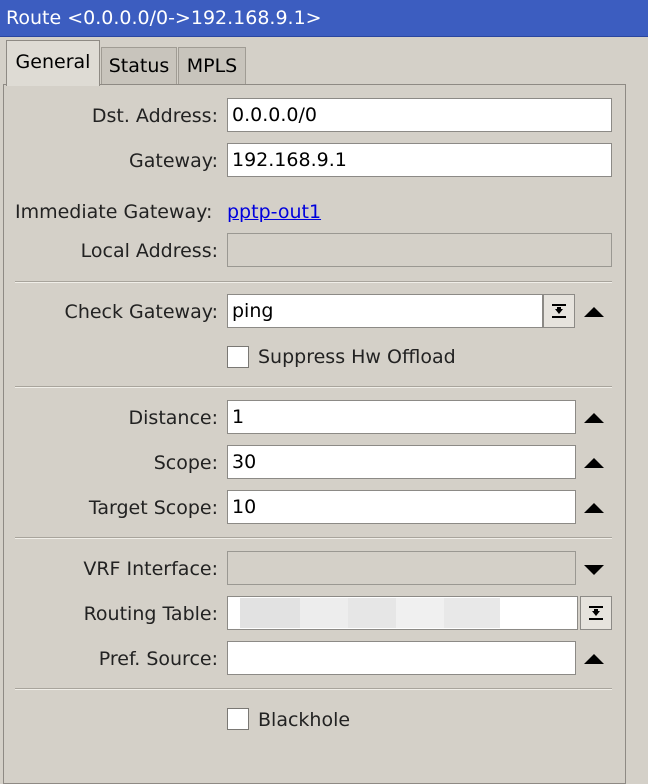 The height and width of the screenshot is (784, 648). Describe the element at coordinates (401, 507) in the screenshot. I see `target-scope-input: 10` at that location.